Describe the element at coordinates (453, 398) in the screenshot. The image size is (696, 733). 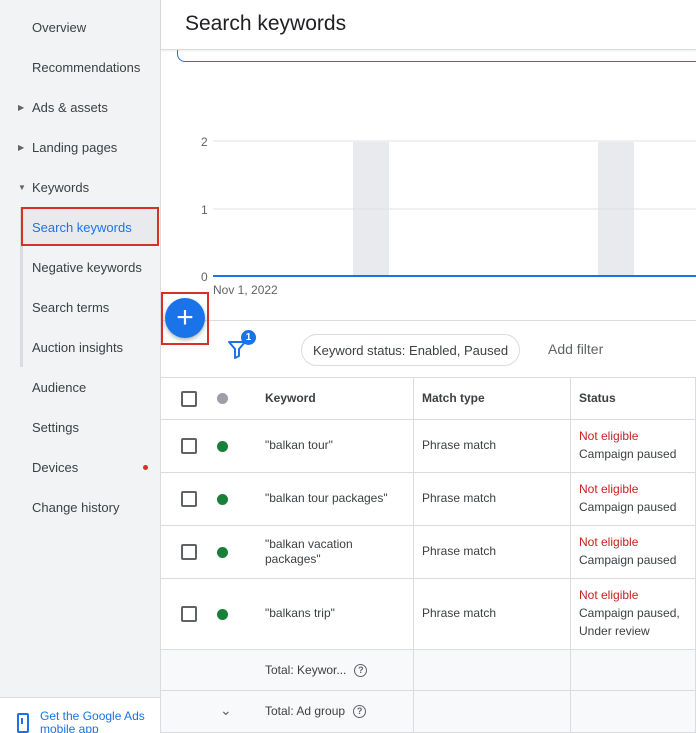
I see `column-header-match-type: Match type` at that location.